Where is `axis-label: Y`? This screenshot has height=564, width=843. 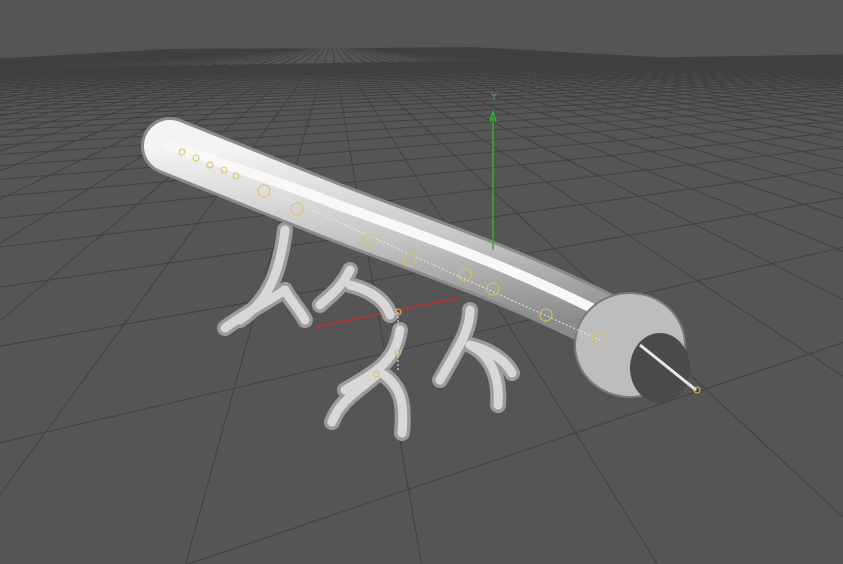 axis-label: Y is located at coordinates (494, 97).